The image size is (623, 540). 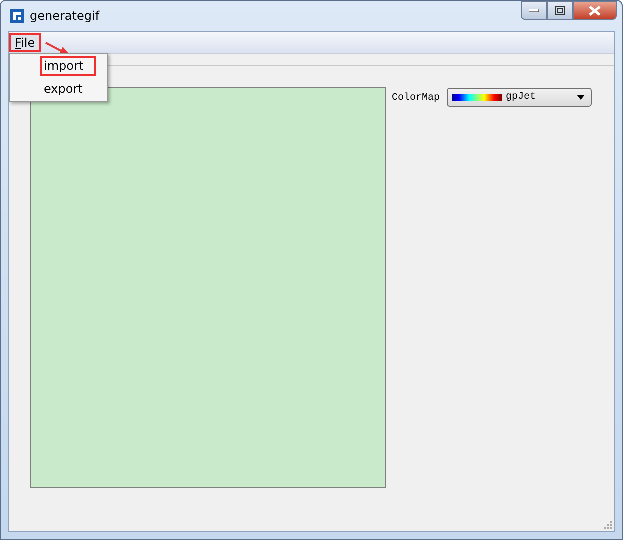 I want to click on close-icon, so click(x=595, y=11).